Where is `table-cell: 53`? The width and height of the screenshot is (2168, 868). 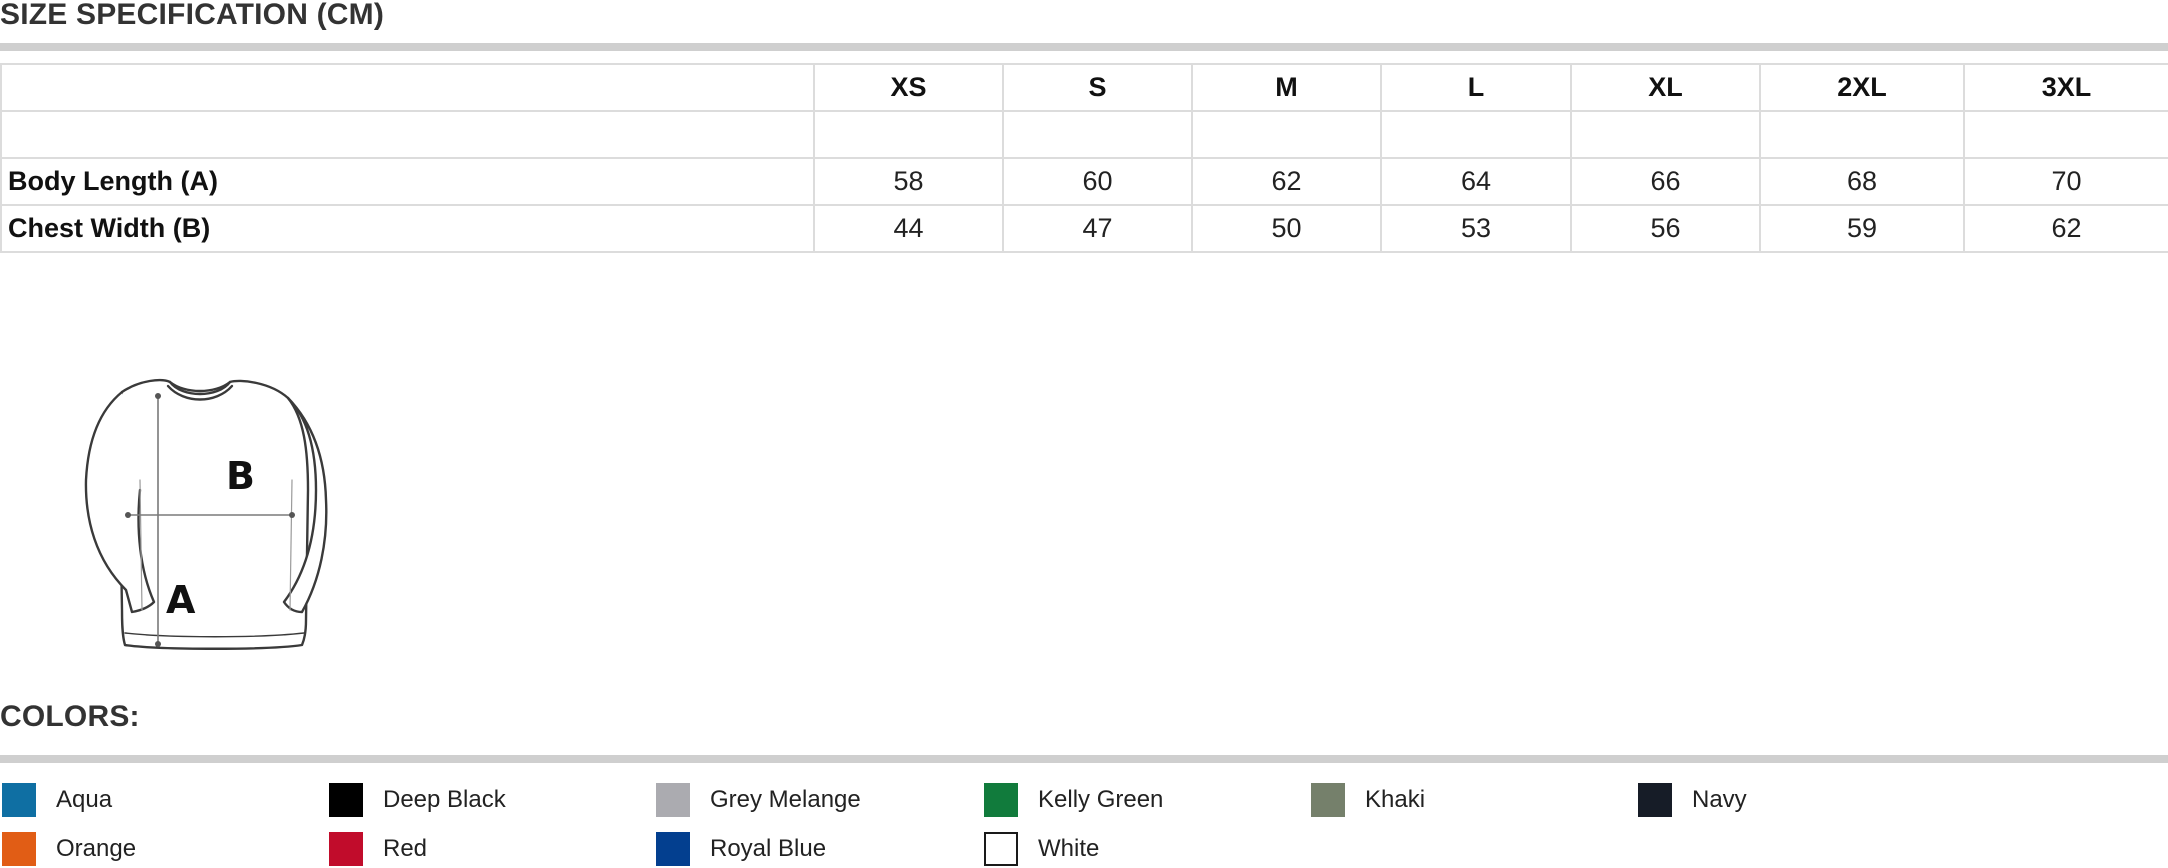 table-cell: 53 is located at coordinates (1476, 228).